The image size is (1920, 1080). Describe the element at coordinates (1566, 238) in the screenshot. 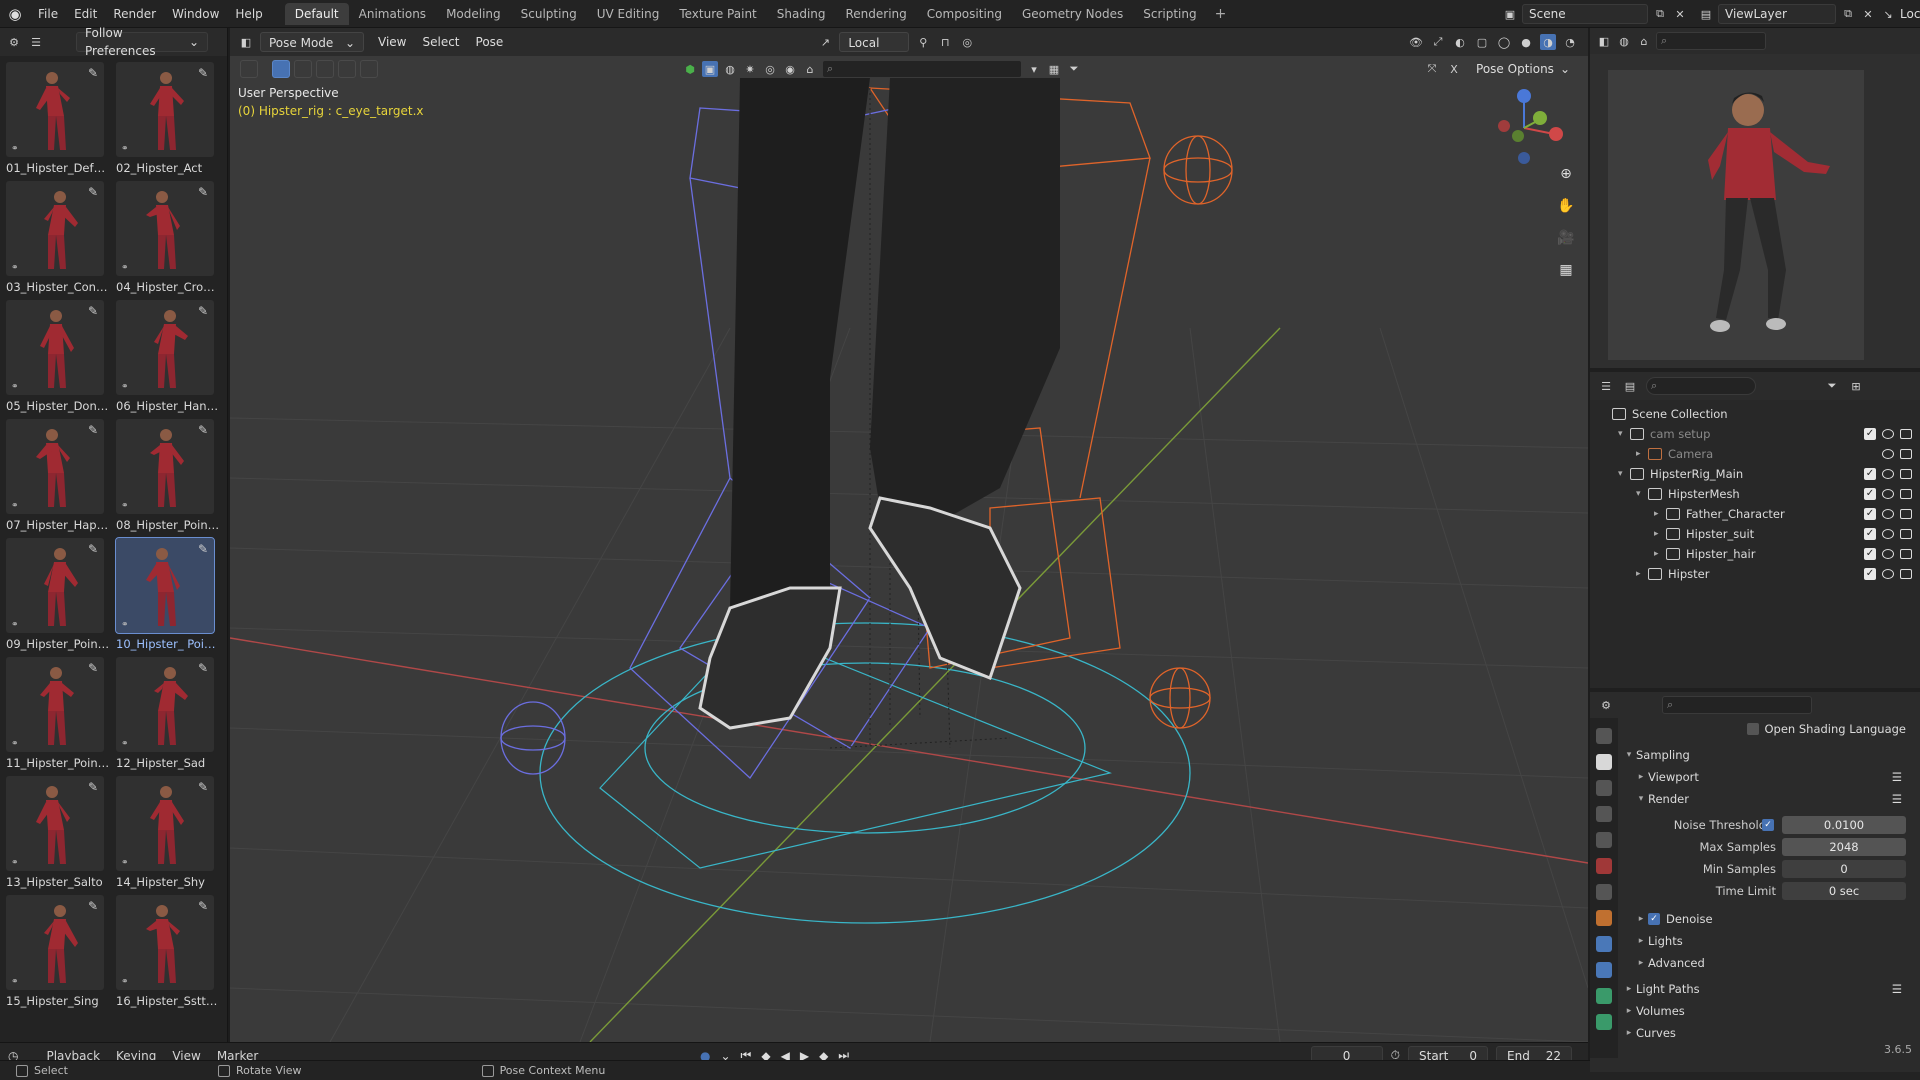

I see `camera-view-icon: 🎥` at that location.